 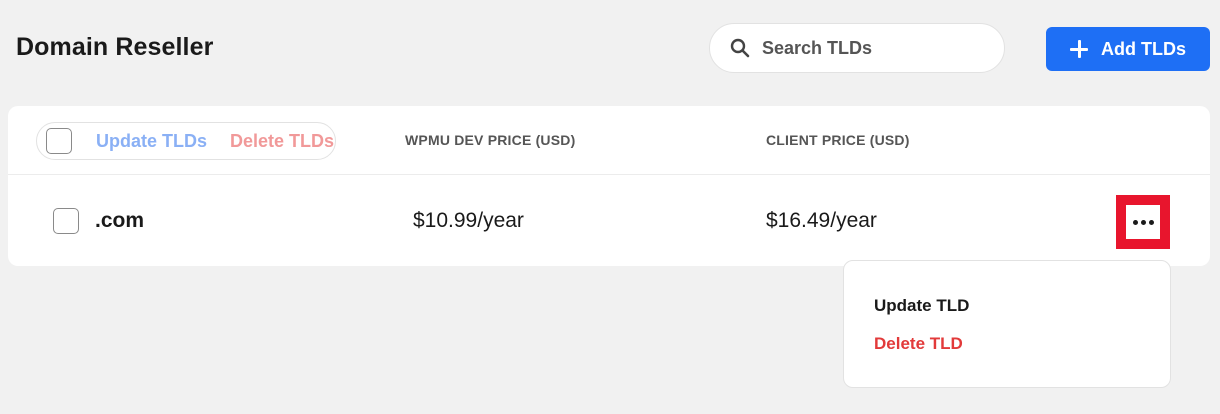 I want to click on client-price: $16.49/year, so click(x=821, y=220).